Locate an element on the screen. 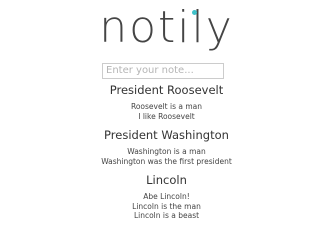  note-line: I like Roosevelt is located at coordinates (166, 116).